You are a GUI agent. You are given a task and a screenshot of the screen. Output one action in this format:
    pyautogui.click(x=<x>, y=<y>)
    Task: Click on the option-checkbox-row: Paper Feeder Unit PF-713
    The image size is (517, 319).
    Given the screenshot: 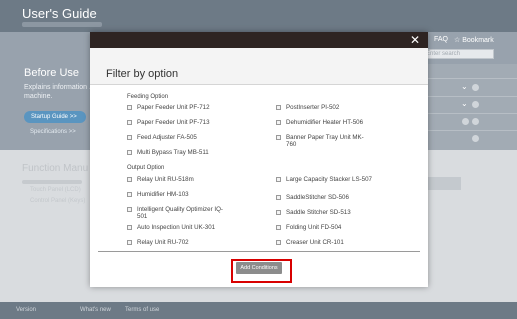 What is the action you would take?
    pyautogui.click(x=176, y=122)
    